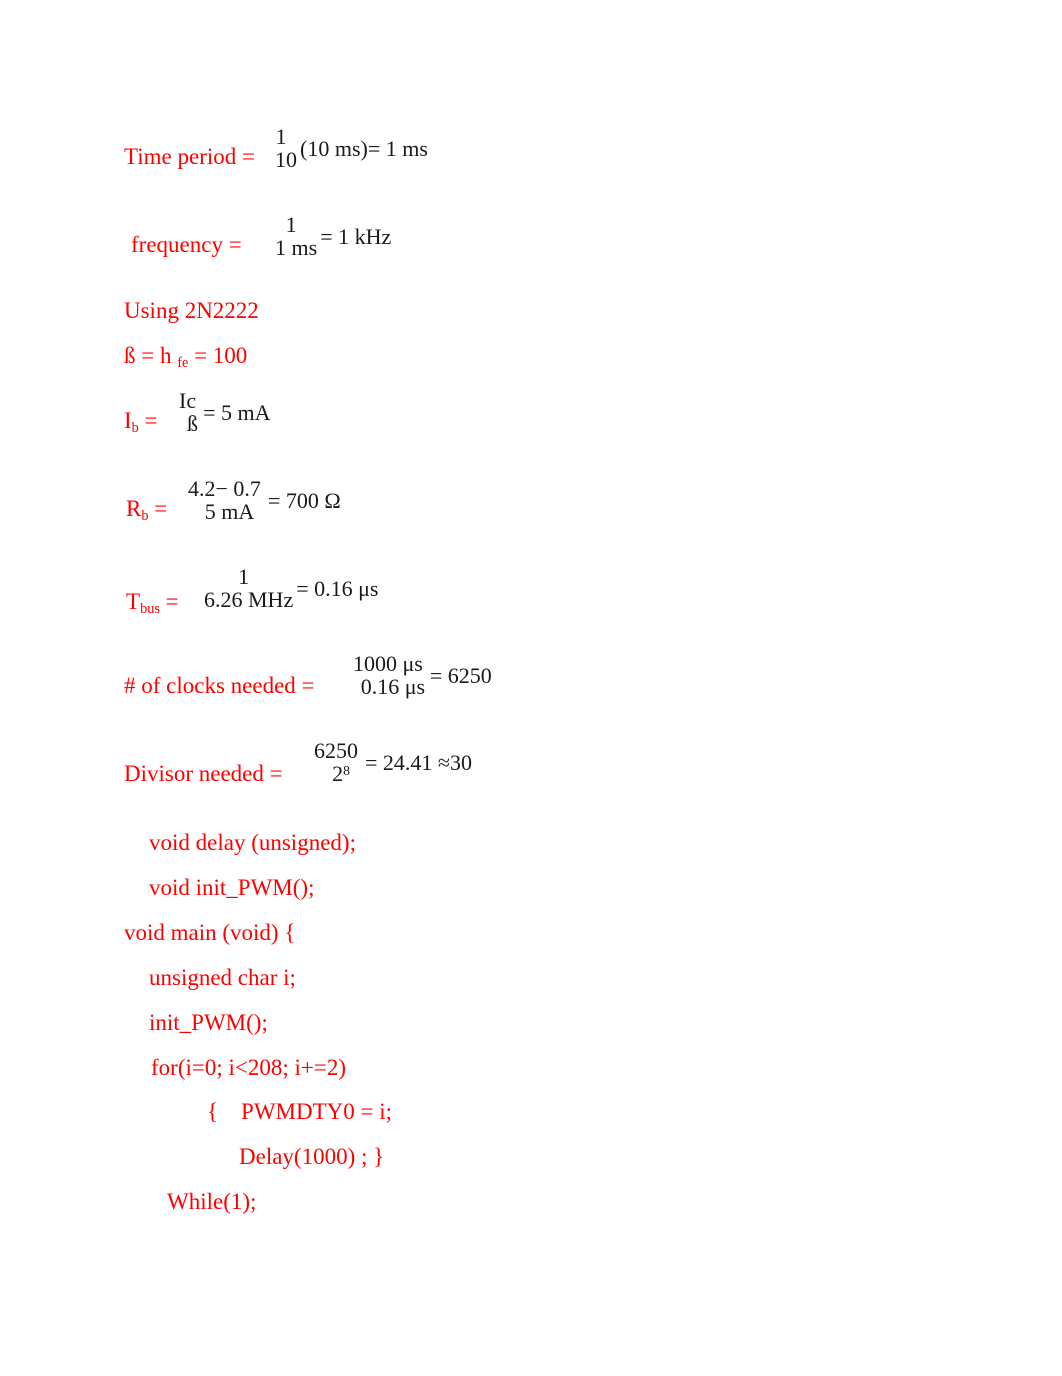 Image resolution: width=1062 pixels, height=1376 pixels. I want to click on equation-result: = 24.41 ≈30, so click(418, 762).